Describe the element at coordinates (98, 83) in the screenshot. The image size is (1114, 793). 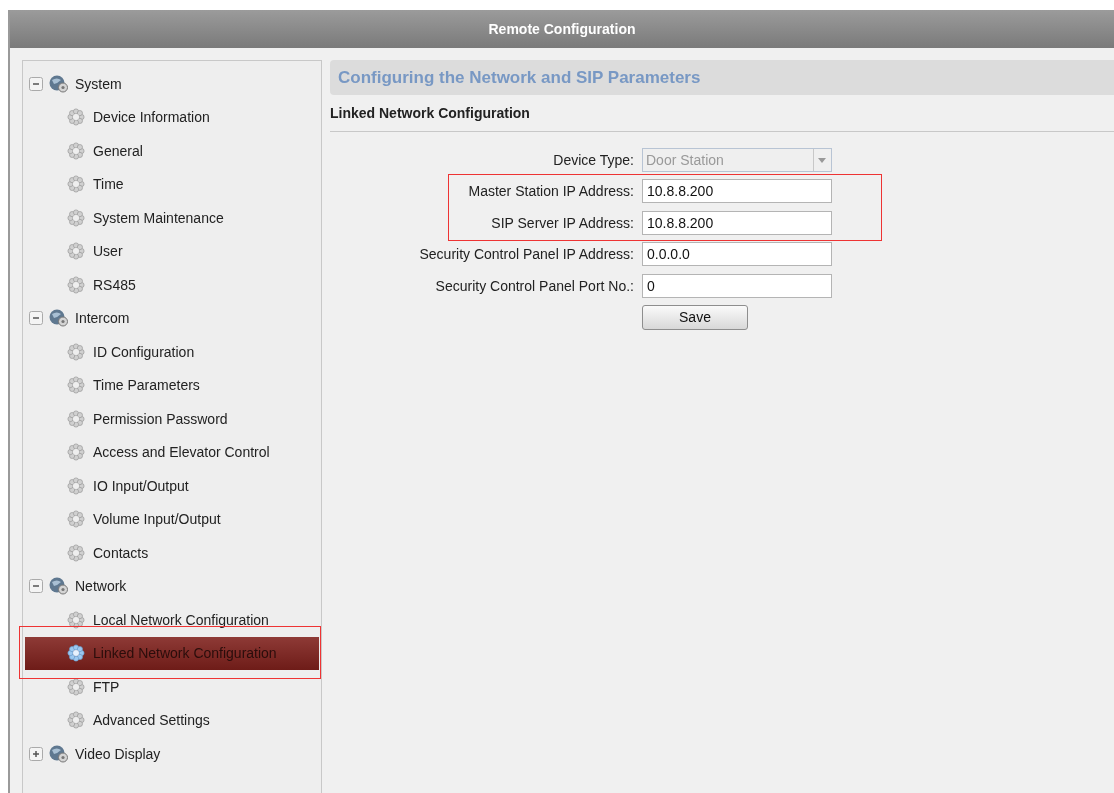
I see `tree-group-label: System` at that location.